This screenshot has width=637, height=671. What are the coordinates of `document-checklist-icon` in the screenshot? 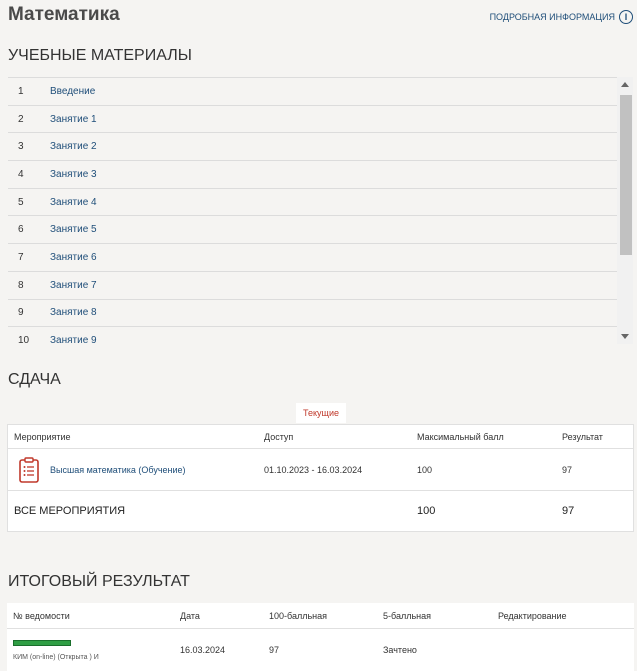 It's located at (29, 469).